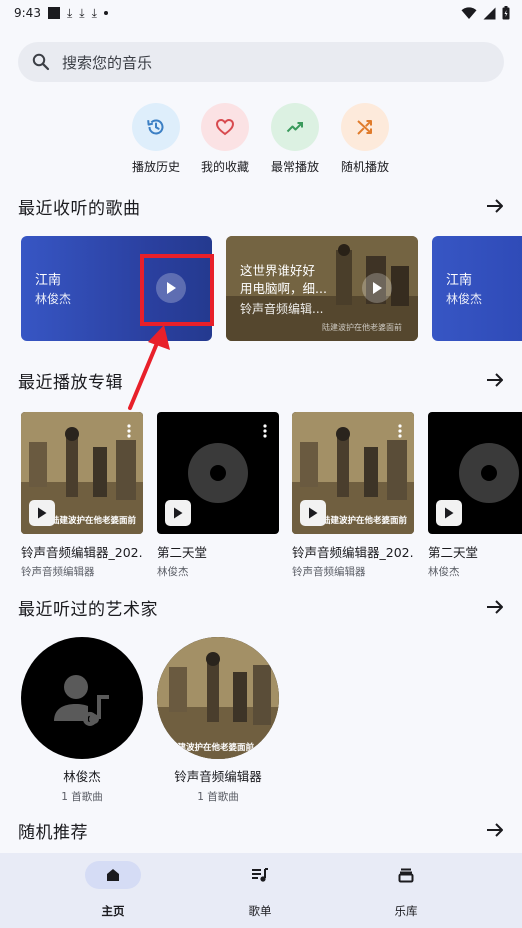  I want to click on section-header-recent-albums: 最近播放专辑, so click(261, 380).